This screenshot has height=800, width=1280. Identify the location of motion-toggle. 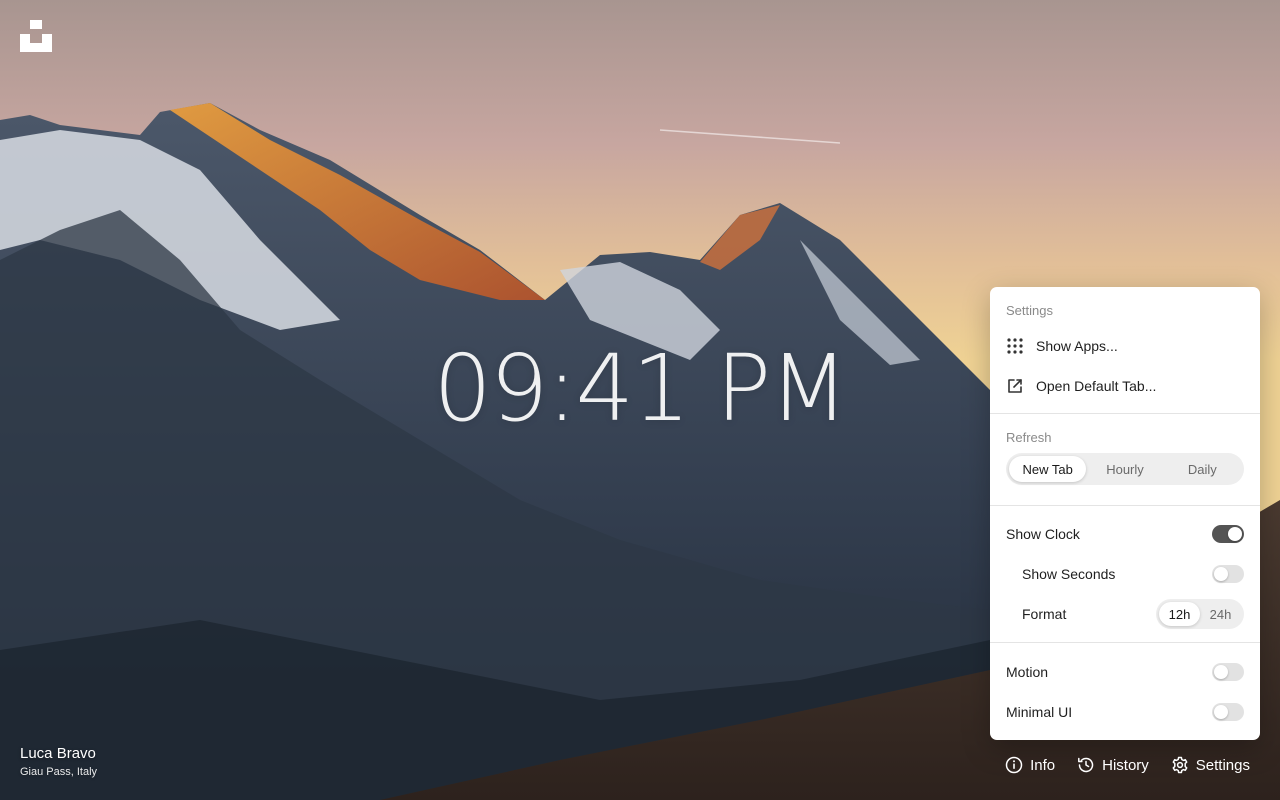
(1228, 672).